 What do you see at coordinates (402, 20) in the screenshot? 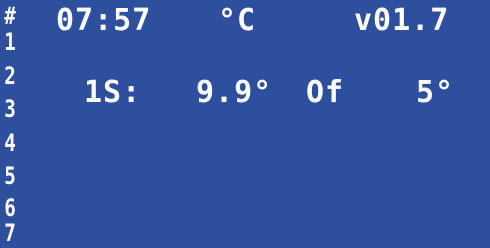
I see `firmware-version: v01.7` at bounding box center [402, 20].